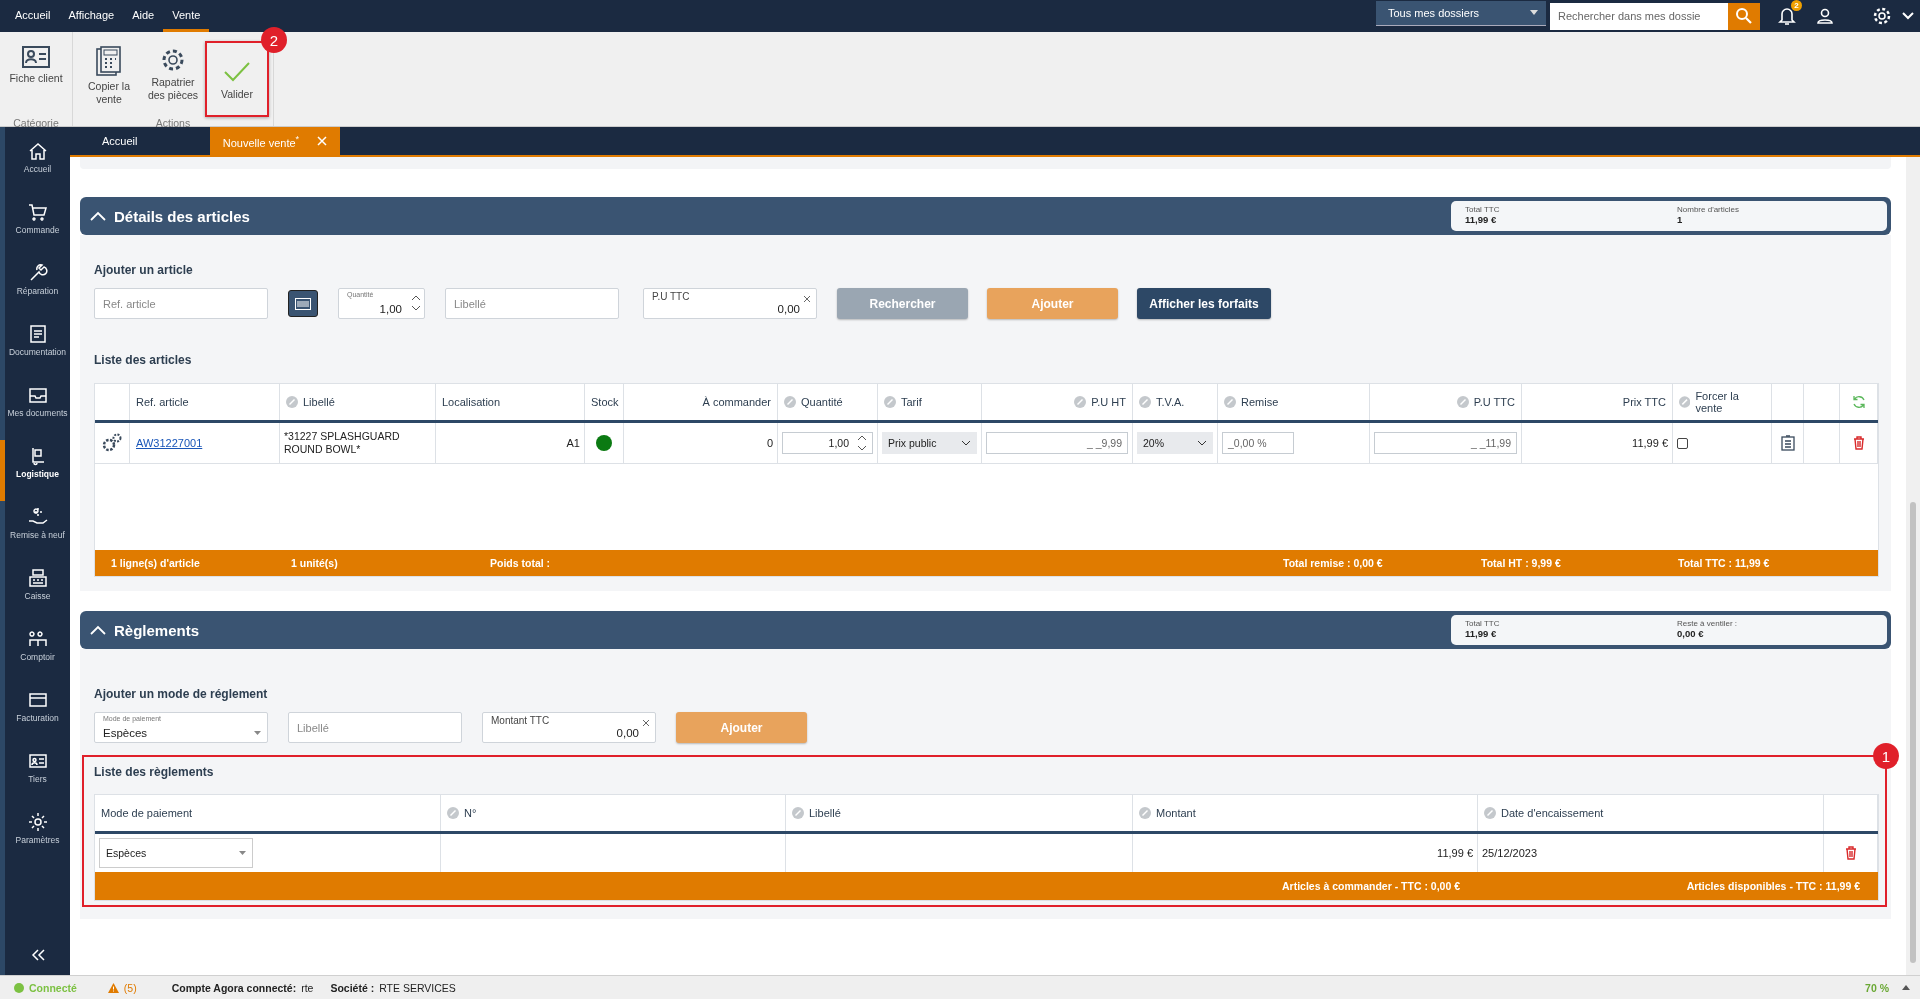 The image size is (1920, 999). Describe the element at coordinates (176, 853) in the screenshot. I see `payment-mode-select: Espèces` at that location.